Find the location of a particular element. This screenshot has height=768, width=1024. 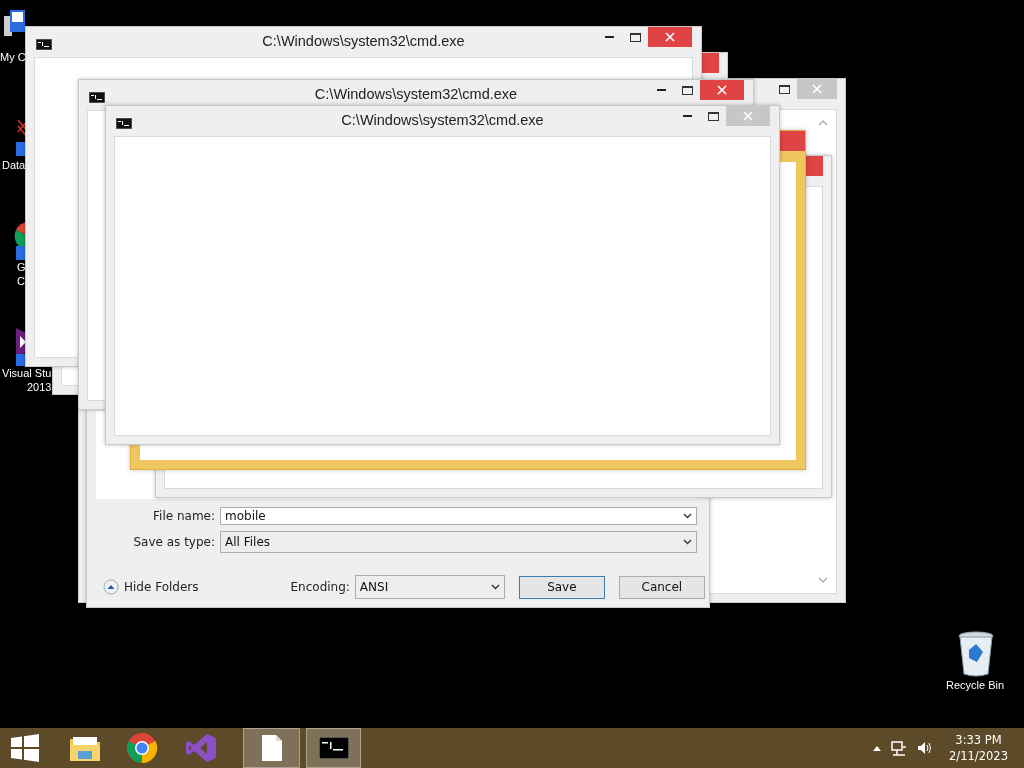

icon-label: Recycle Bin is located at coordinates (975, 685).